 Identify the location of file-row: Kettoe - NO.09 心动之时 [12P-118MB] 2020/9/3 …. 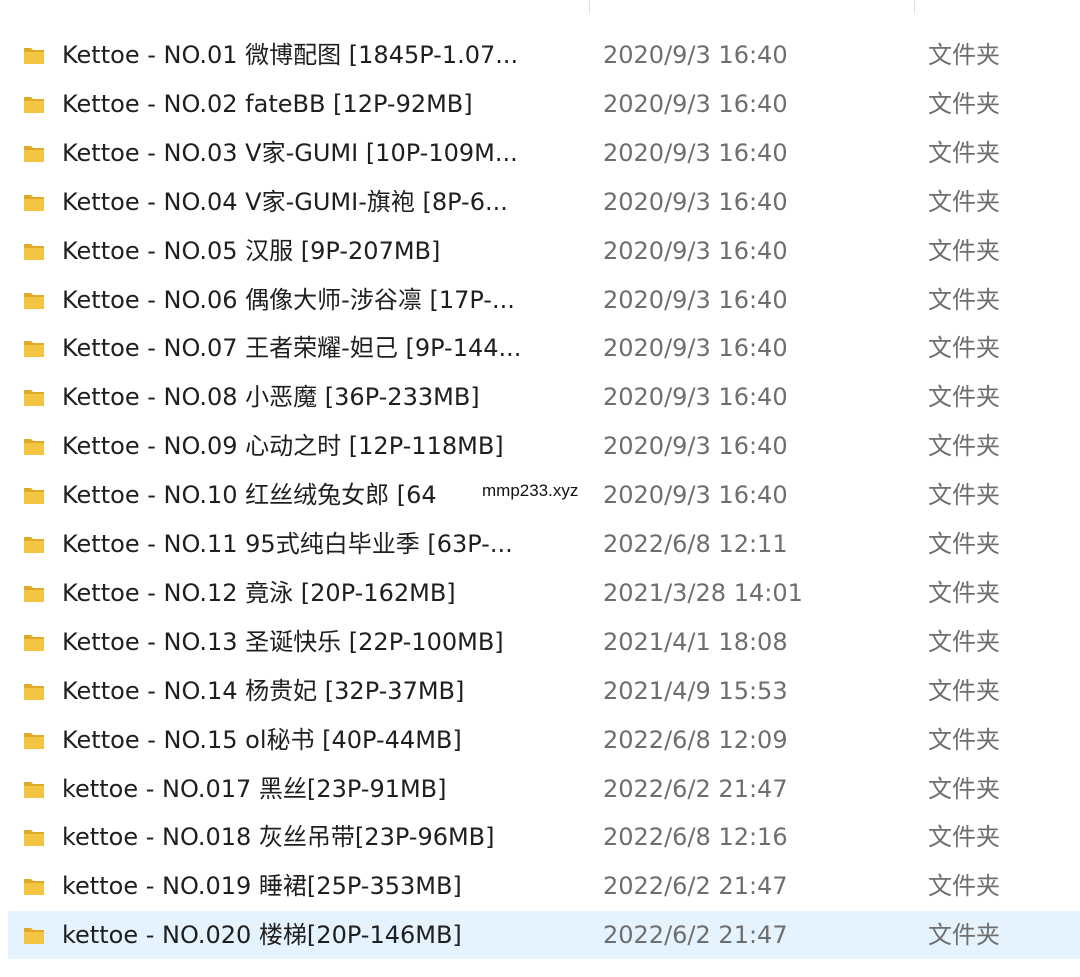
(544, 446).